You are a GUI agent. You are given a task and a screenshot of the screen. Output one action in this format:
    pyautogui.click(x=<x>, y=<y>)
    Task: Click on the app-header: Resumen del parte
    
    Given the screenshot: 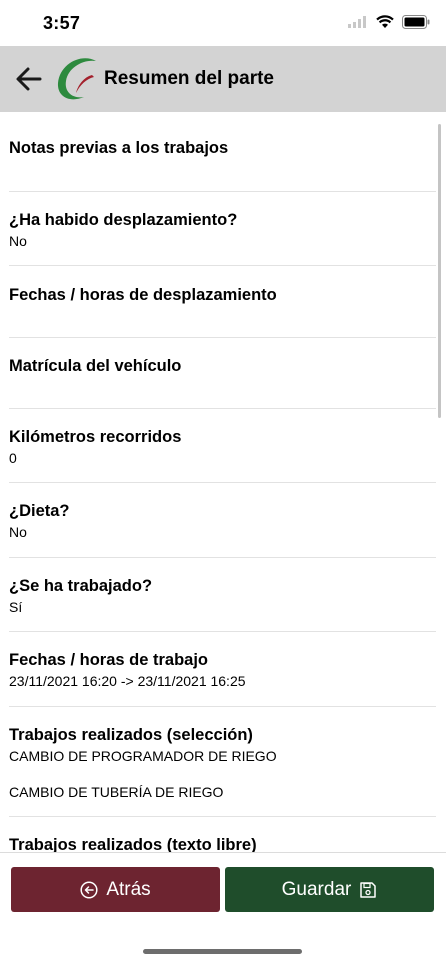 What is the action you would take?
    pyautogui.click(x=223, y=79)
    